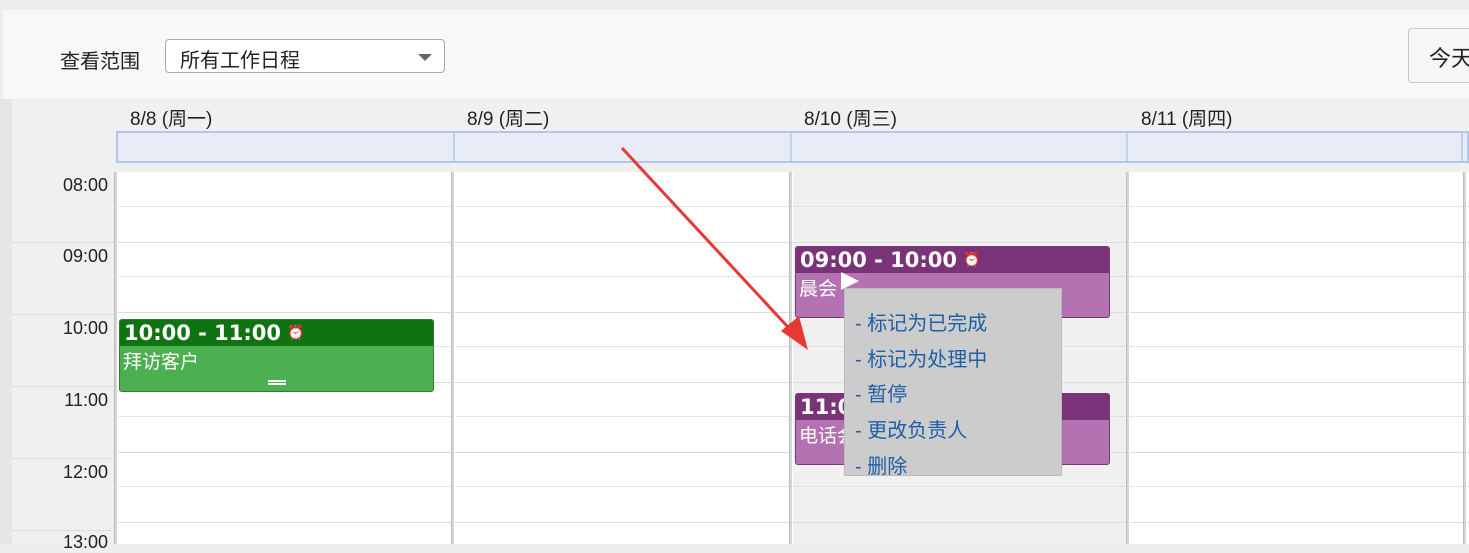  Describe the element at coordinates (86, 400) in the screenshot. I see `hour-label: 11:00` at that location.